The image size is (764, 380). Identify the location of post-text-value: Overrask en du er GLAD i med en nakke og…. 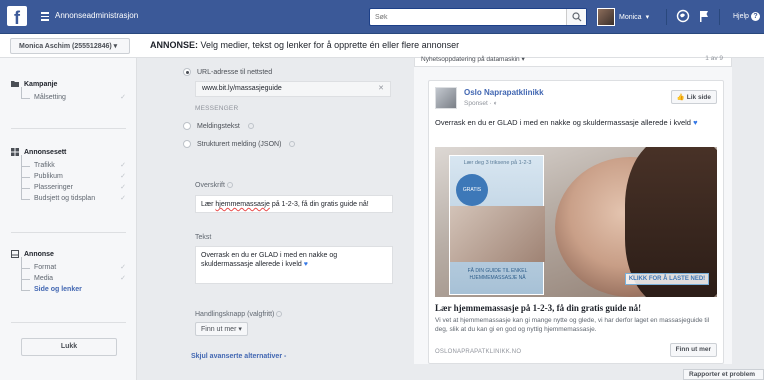
(563, 122).